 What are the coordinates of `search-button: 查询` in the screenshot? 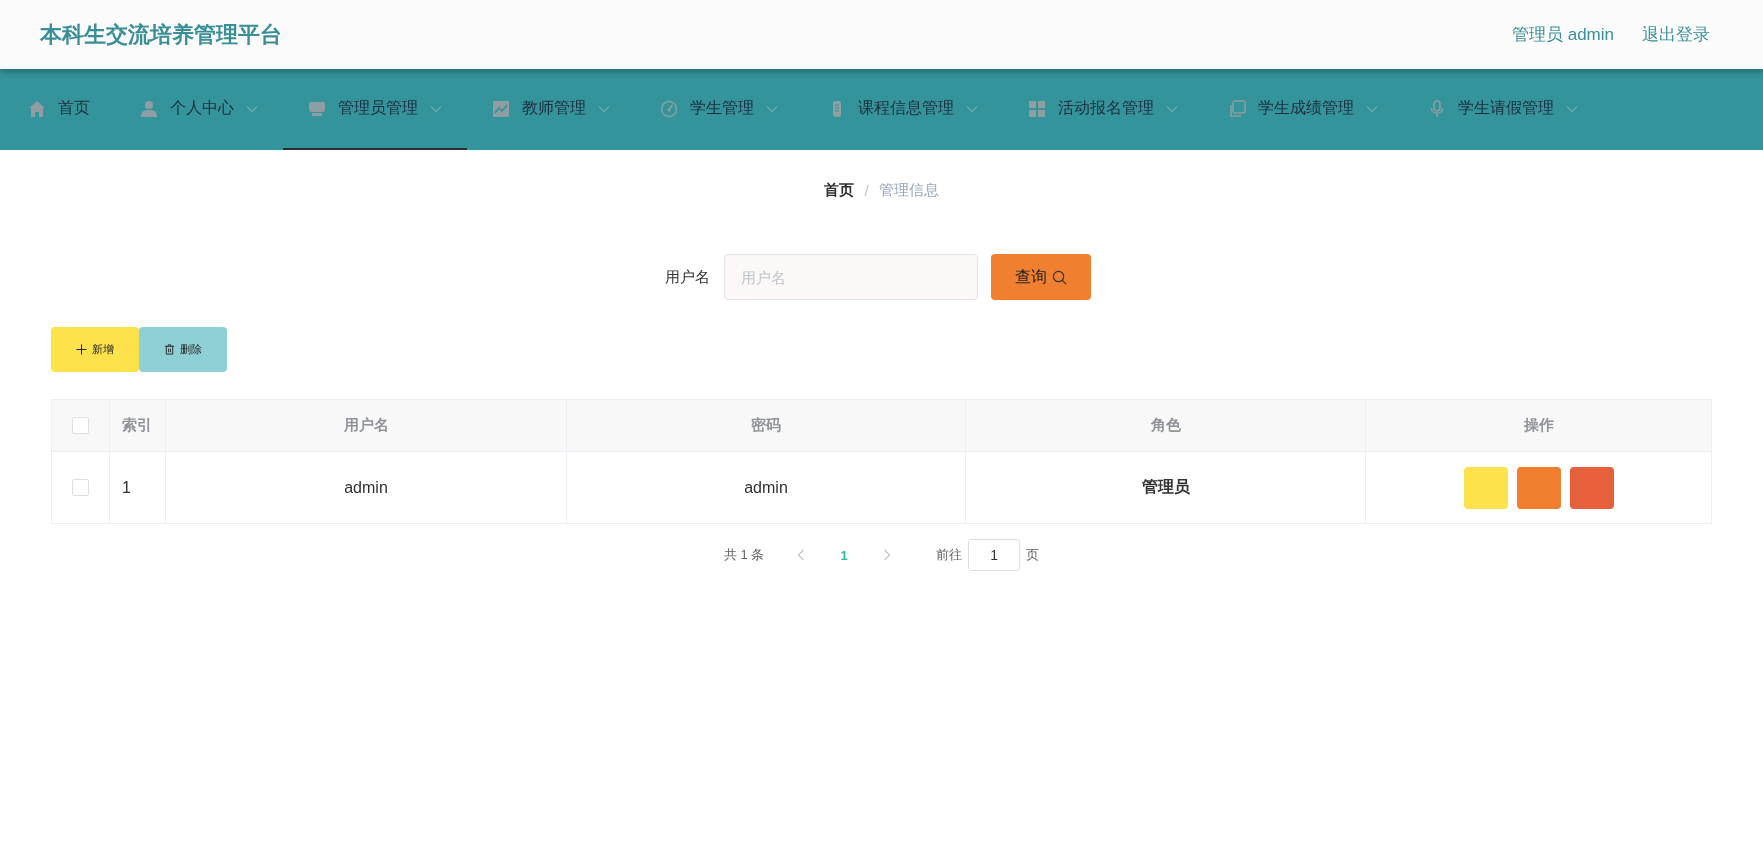 It's located at (1041, 277).